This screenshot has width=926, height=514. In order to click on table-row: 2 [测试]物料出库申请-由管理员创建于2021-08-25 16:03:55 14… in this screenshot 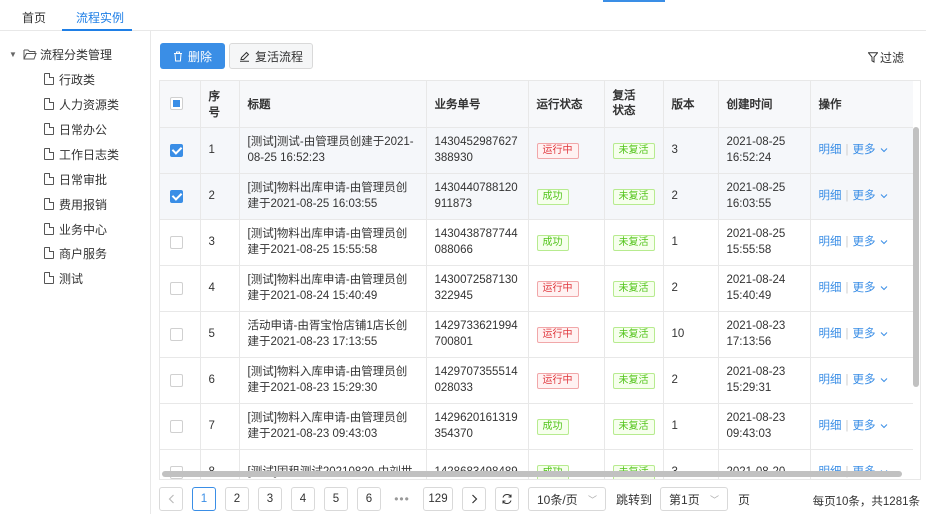, I will do `click(536, 196)`.